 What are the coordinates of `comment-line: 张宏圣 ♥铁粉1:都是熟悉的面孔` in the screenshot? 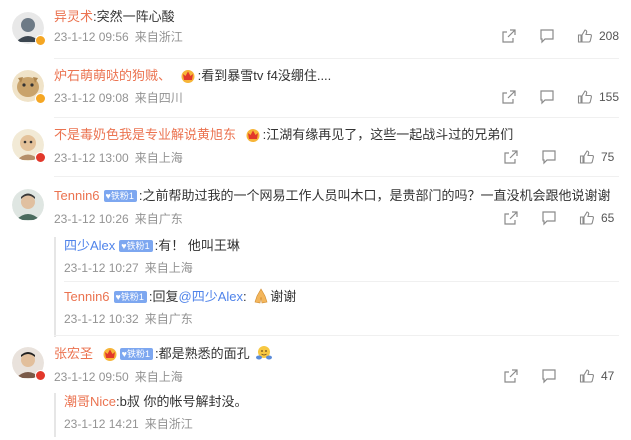 It's located at (163, 354).